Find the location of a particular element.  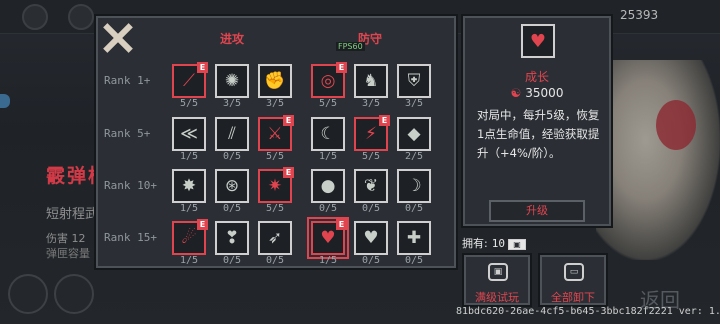

talent-slot-frame: ⫽ is located at coordinates (232, 134).